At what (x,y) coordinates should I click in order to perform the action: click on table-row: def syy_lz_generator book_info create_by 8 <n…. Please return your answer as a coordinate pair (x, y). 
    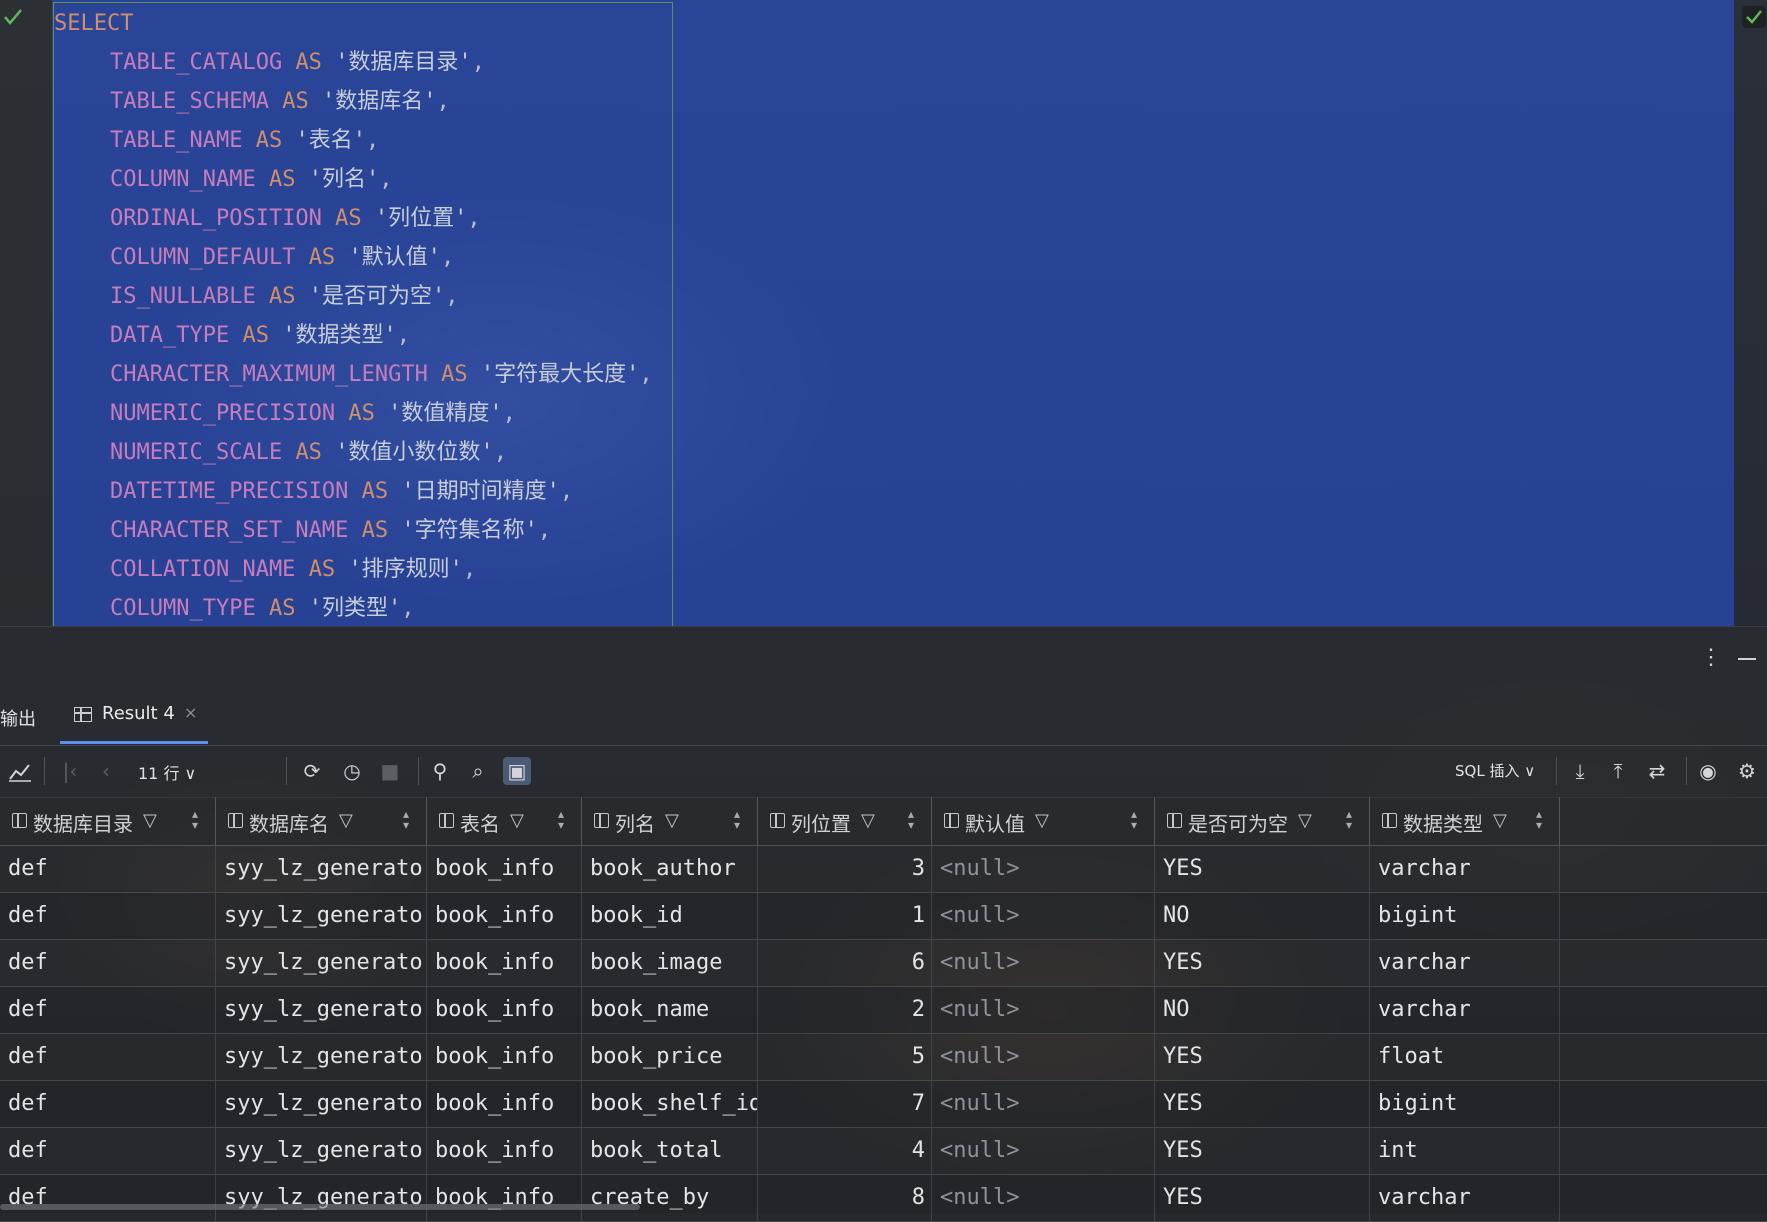
    Looking at the image, I should click on (883, 1198).